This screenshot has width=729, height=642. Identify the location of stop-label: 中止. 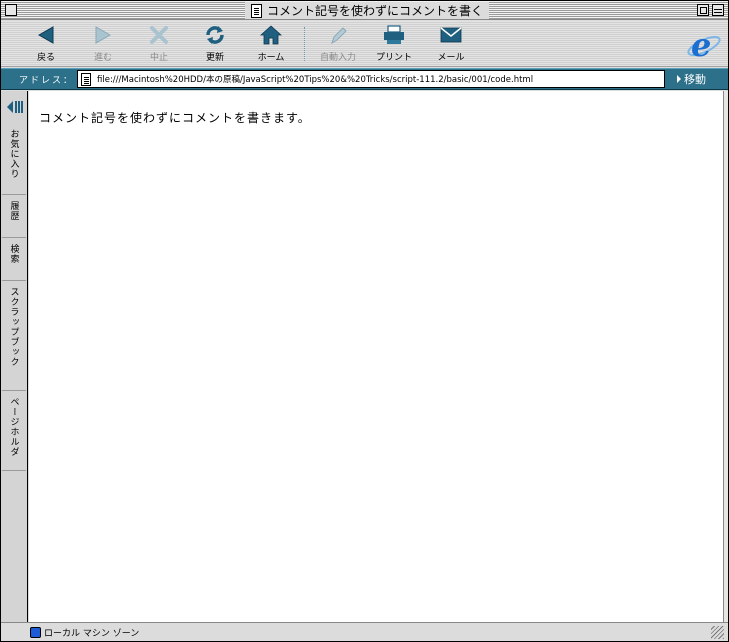
(158, 58).